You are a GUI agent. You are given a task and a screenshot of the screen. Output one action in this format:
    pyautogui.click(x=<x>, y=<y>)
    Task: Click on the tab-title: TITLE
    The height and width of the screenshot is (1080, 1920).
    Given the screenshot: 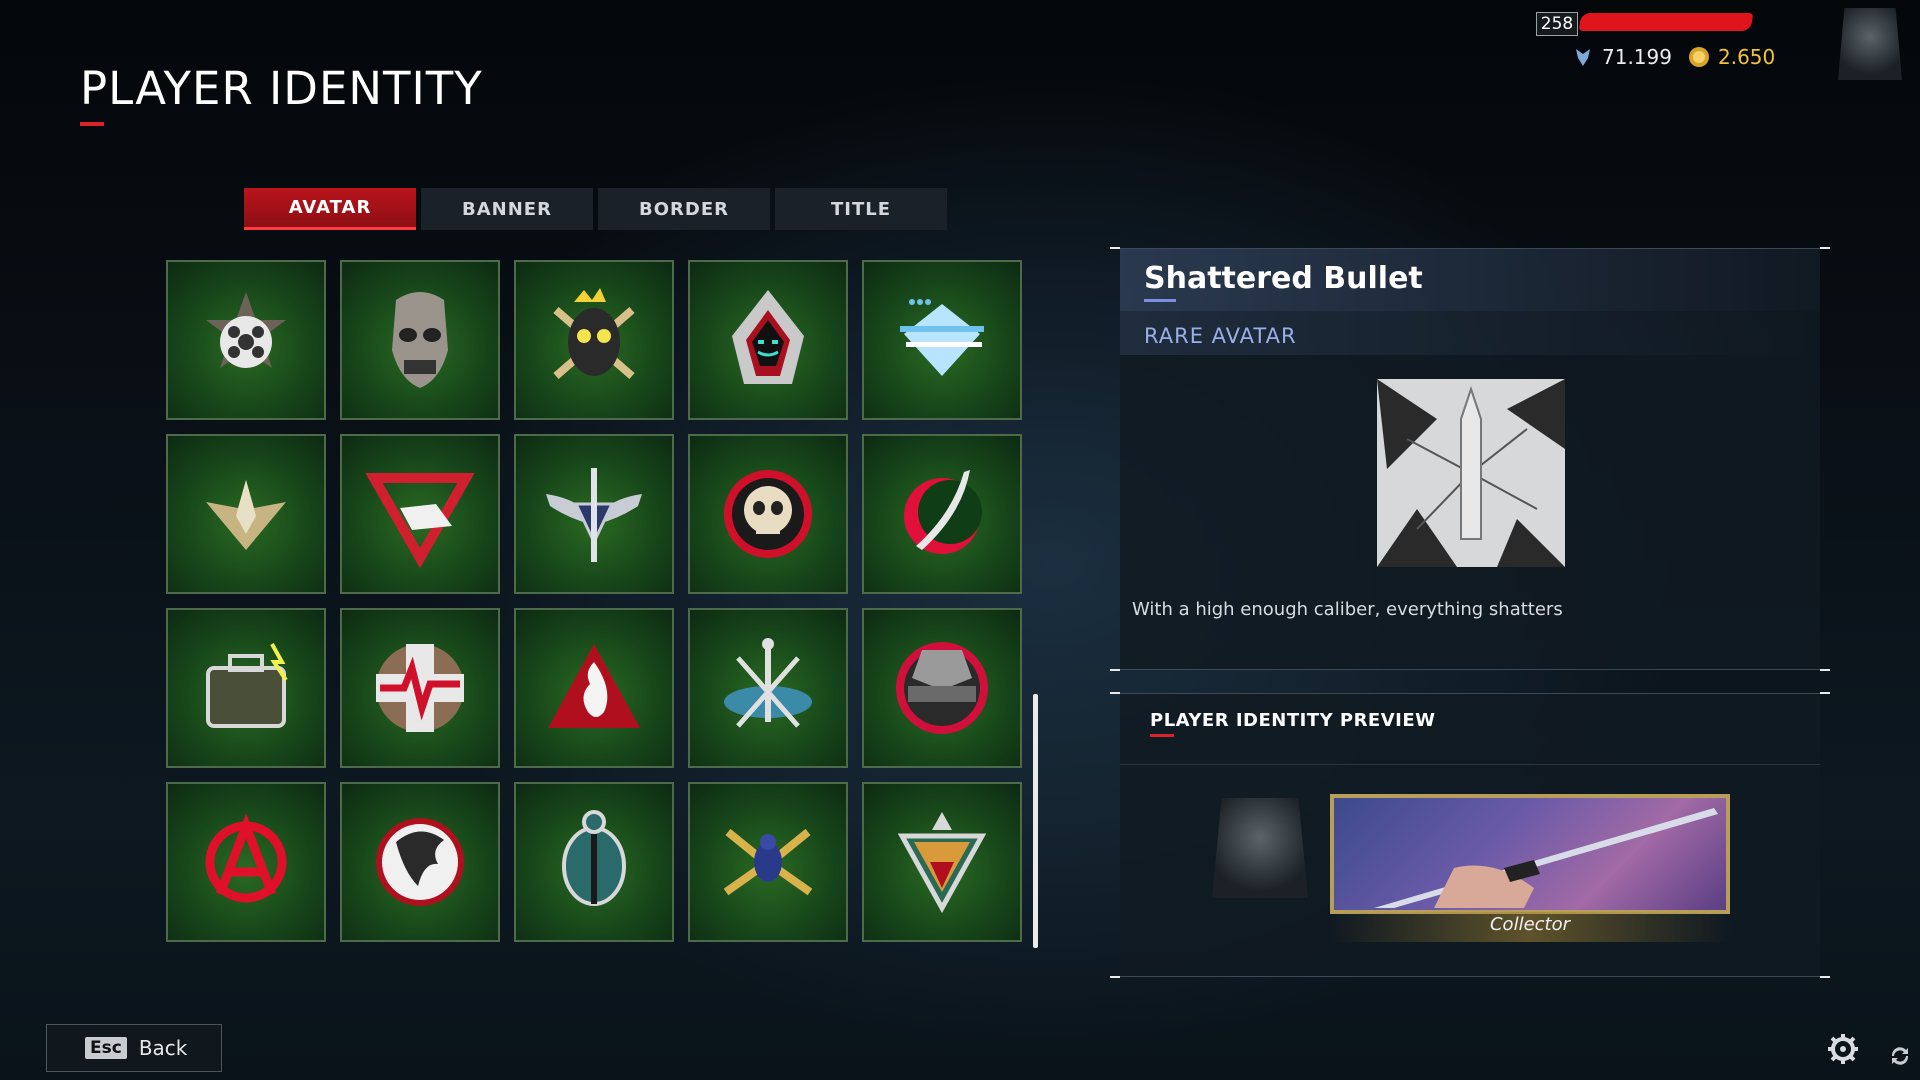 What is the action you would take?
    pyautogui.click(x=861, y=209)
    